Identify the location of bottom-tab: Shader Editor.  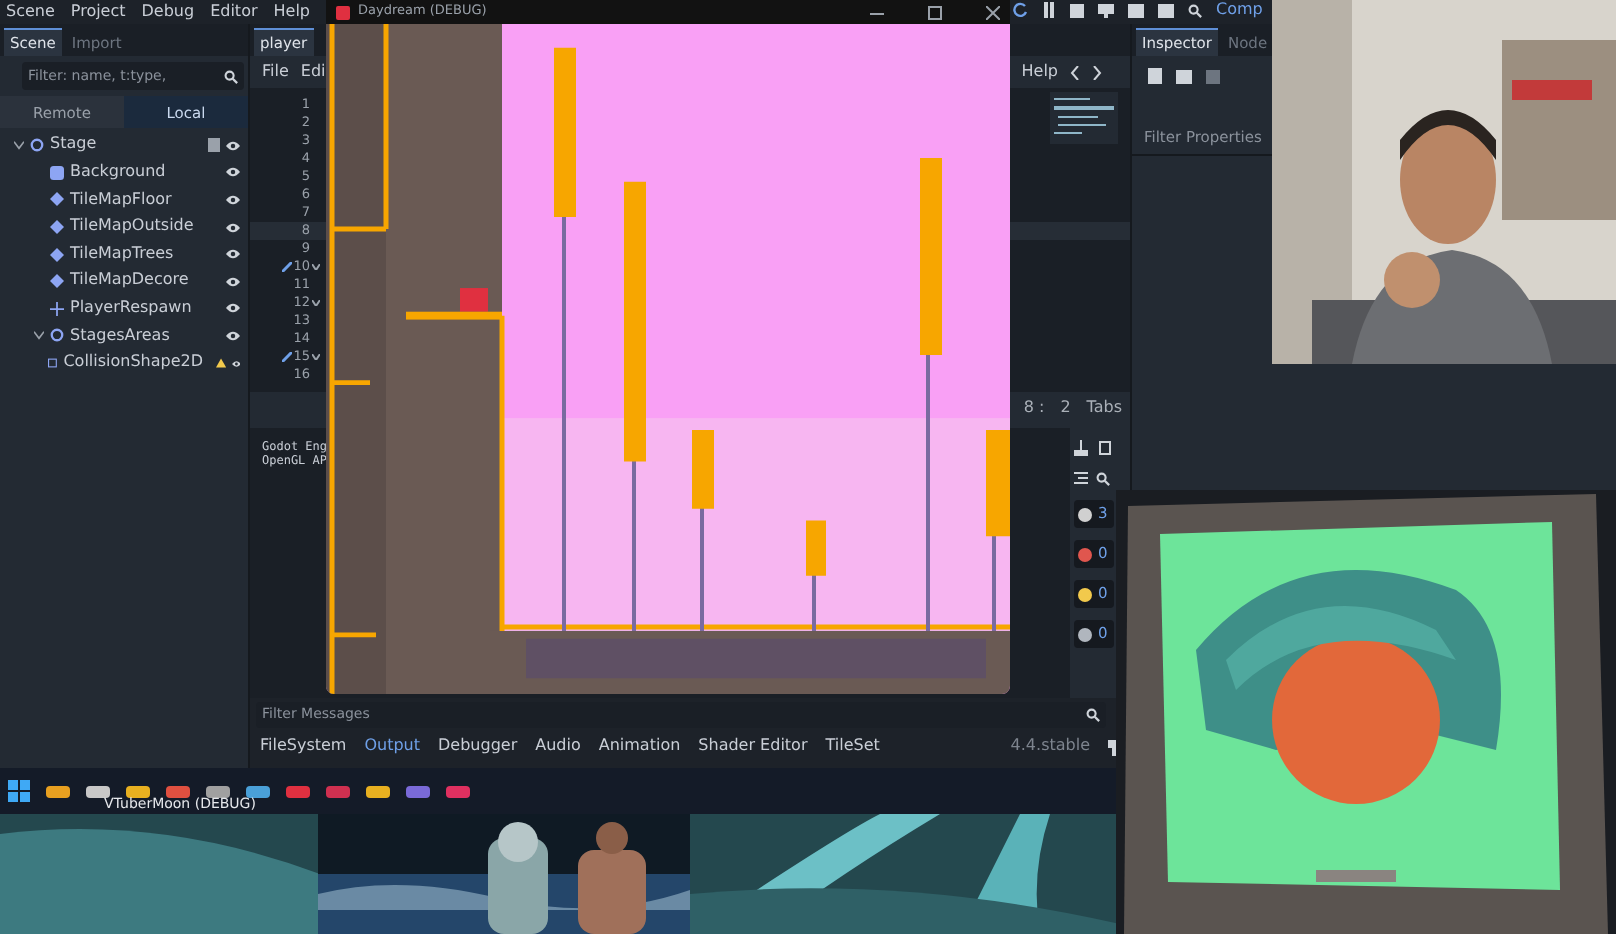
(753, 747).